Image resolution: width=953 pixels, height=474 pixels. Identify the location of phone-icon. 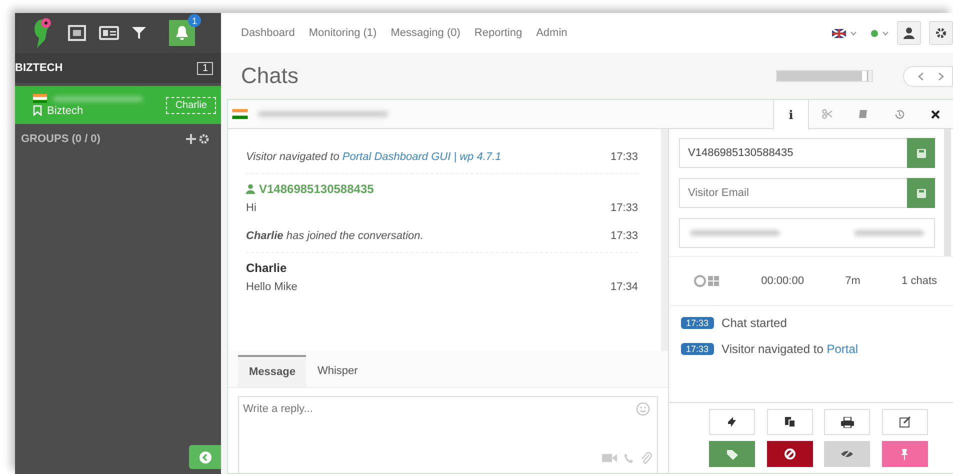
(628, 458).